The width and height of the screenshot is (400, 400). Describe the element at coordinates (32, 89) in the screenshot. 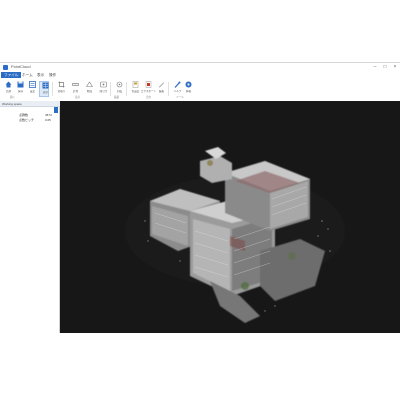

I see `ribbon-button-settings: 設定` at that location.